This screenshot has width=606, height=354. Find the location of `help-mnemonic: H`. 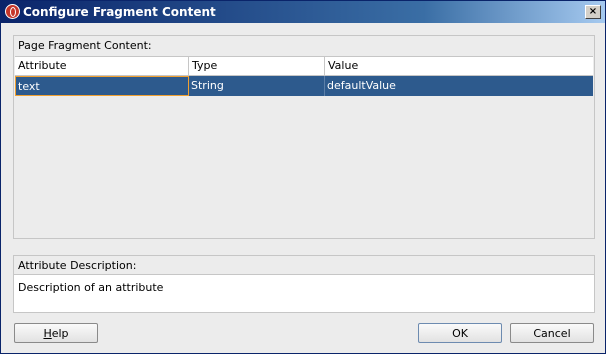

help-mnemonic: H is located at coordinates (47, 333).